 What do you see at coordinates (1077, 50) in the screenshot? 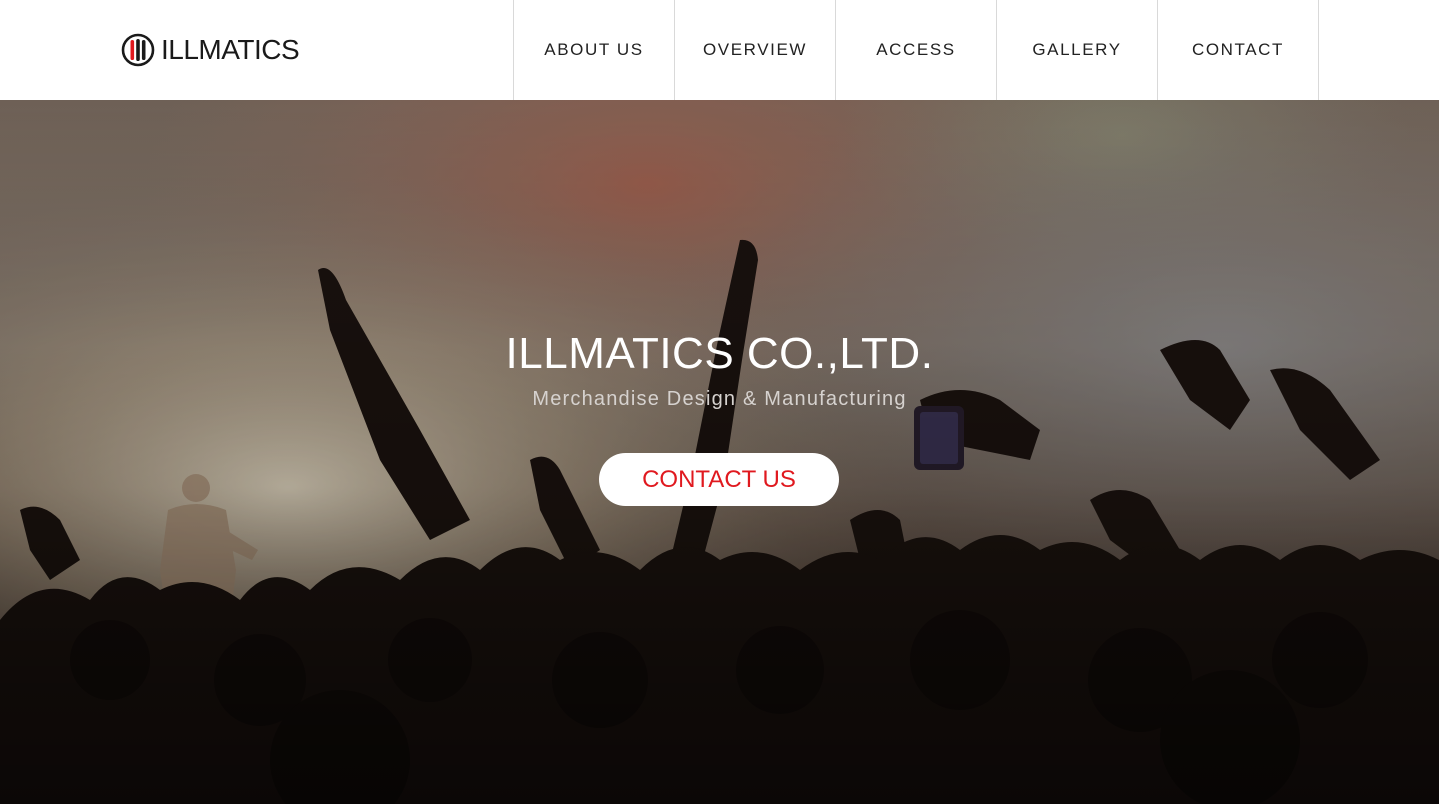
I see `nav-gallery: GALLERY` at bounding box center [1077, 50].